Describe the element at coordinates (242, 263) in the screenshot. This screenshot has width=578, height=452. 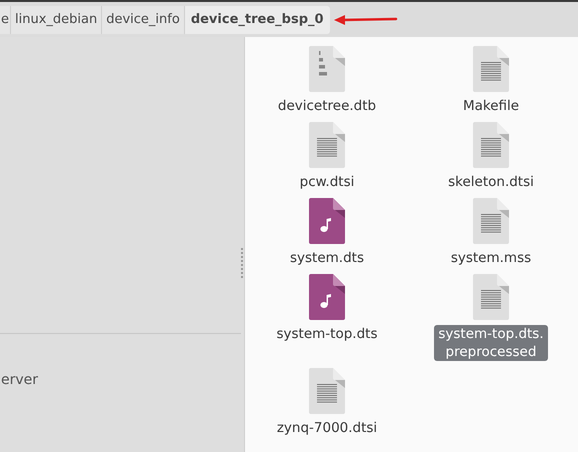
I see `splitter-grip-icon` at that location.